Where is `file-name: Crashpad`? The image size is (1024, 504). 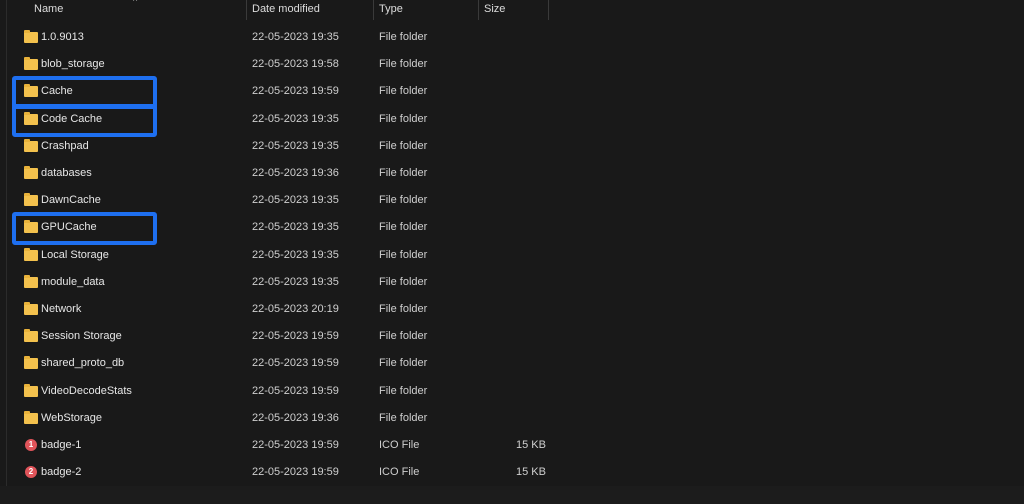 file-name: Crashpad is located at coordinates (65, 145).